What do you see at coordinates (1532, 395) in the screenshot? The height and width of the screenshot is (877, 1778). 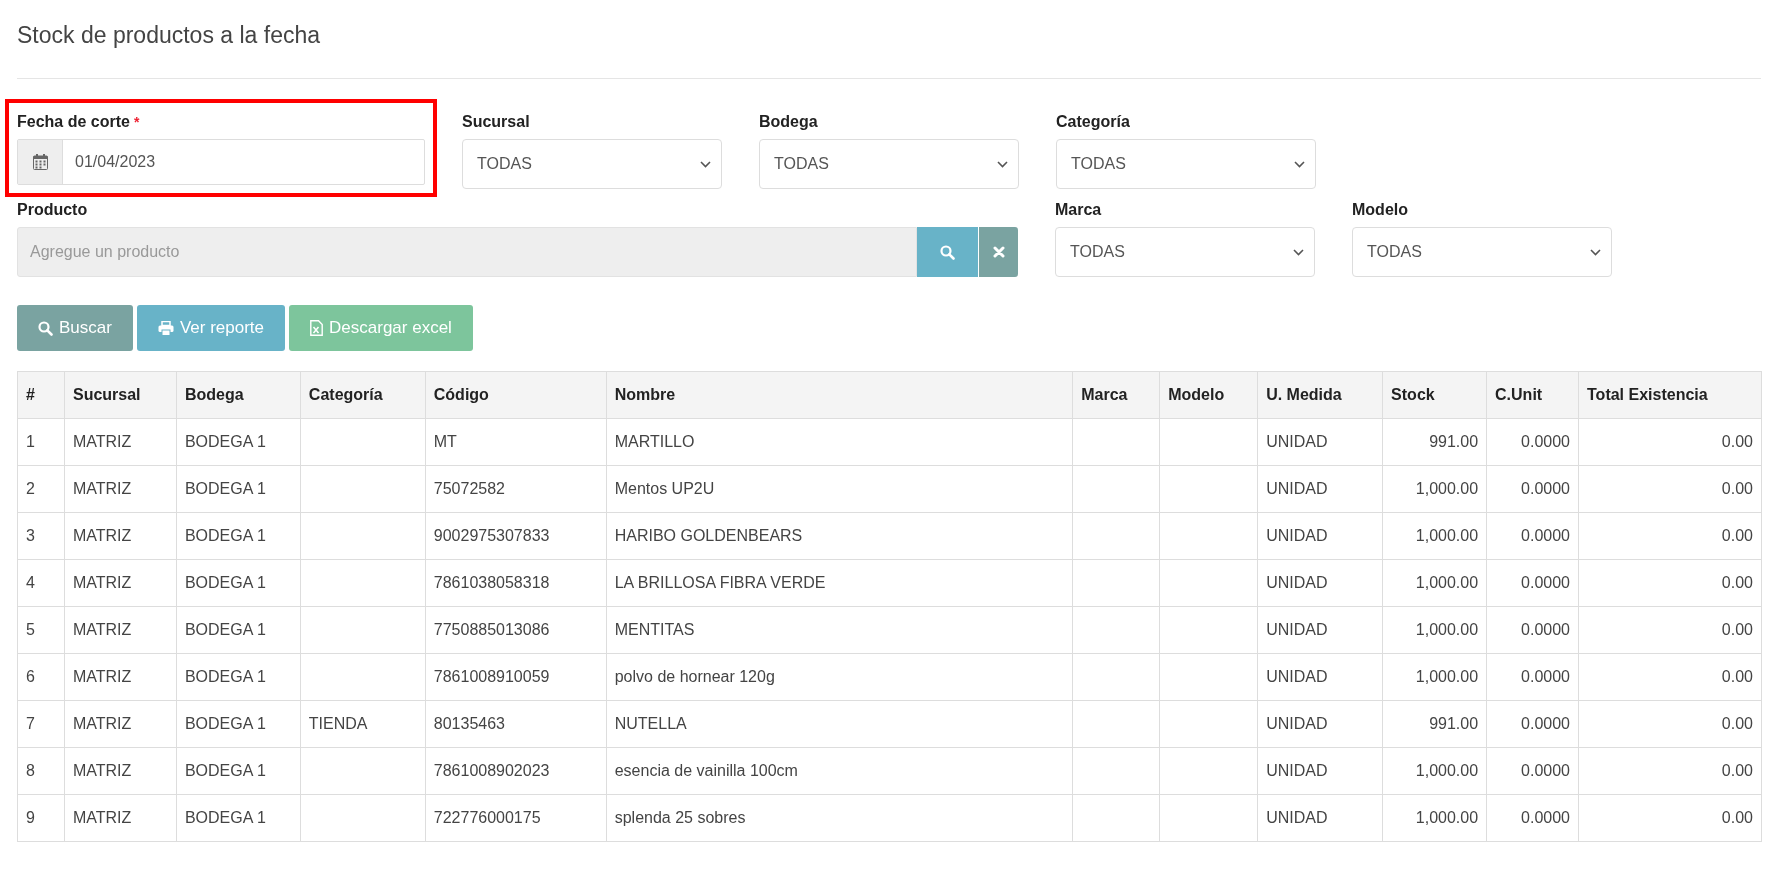 I see `column-header: C.Unit` at bounding box center [1532, 395].